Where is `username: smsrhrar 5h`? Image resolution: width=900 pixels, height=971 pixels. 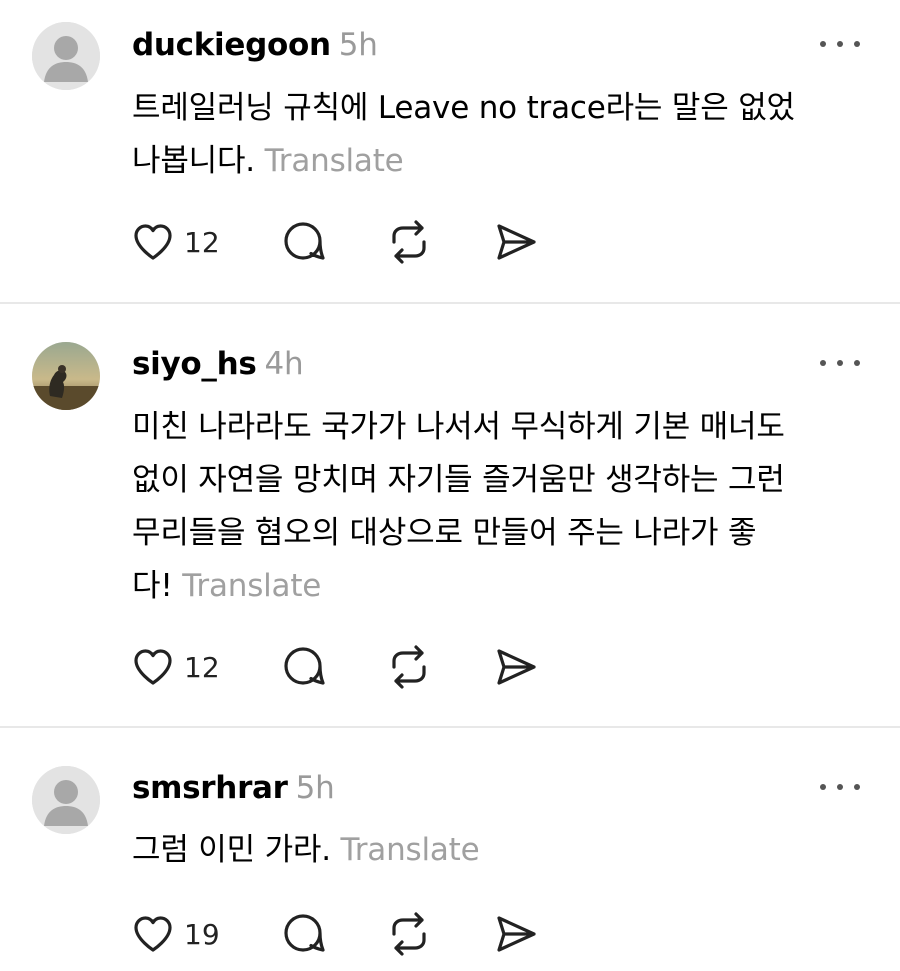 username: smsrhrar 5h is located at coordinates (233, 788).